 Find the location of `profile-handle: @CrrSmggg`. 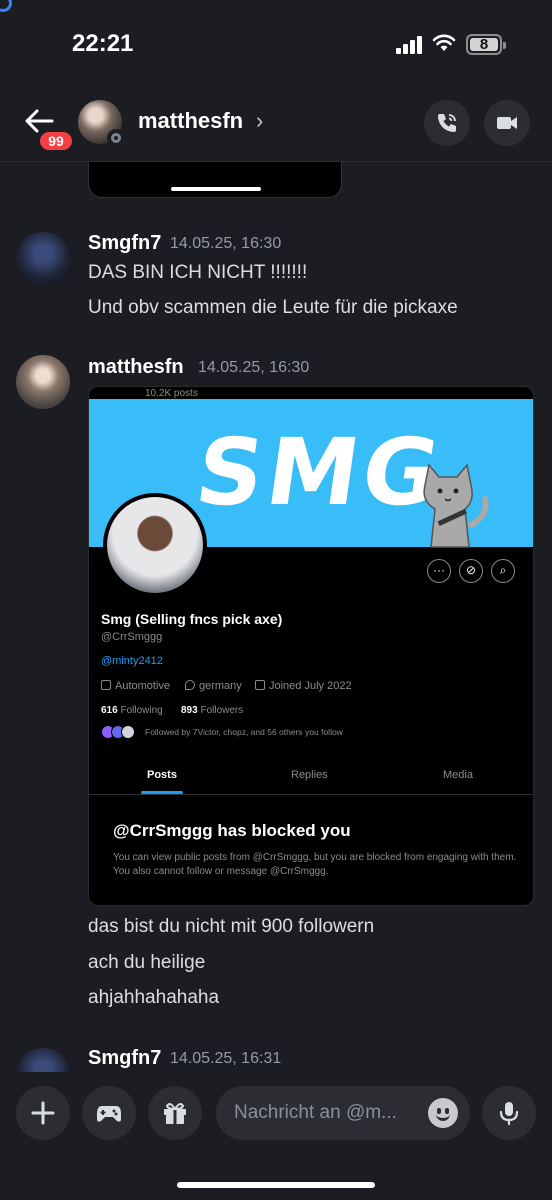

profile-handle: @CrrSmggg is located at coordinates (132, 637).